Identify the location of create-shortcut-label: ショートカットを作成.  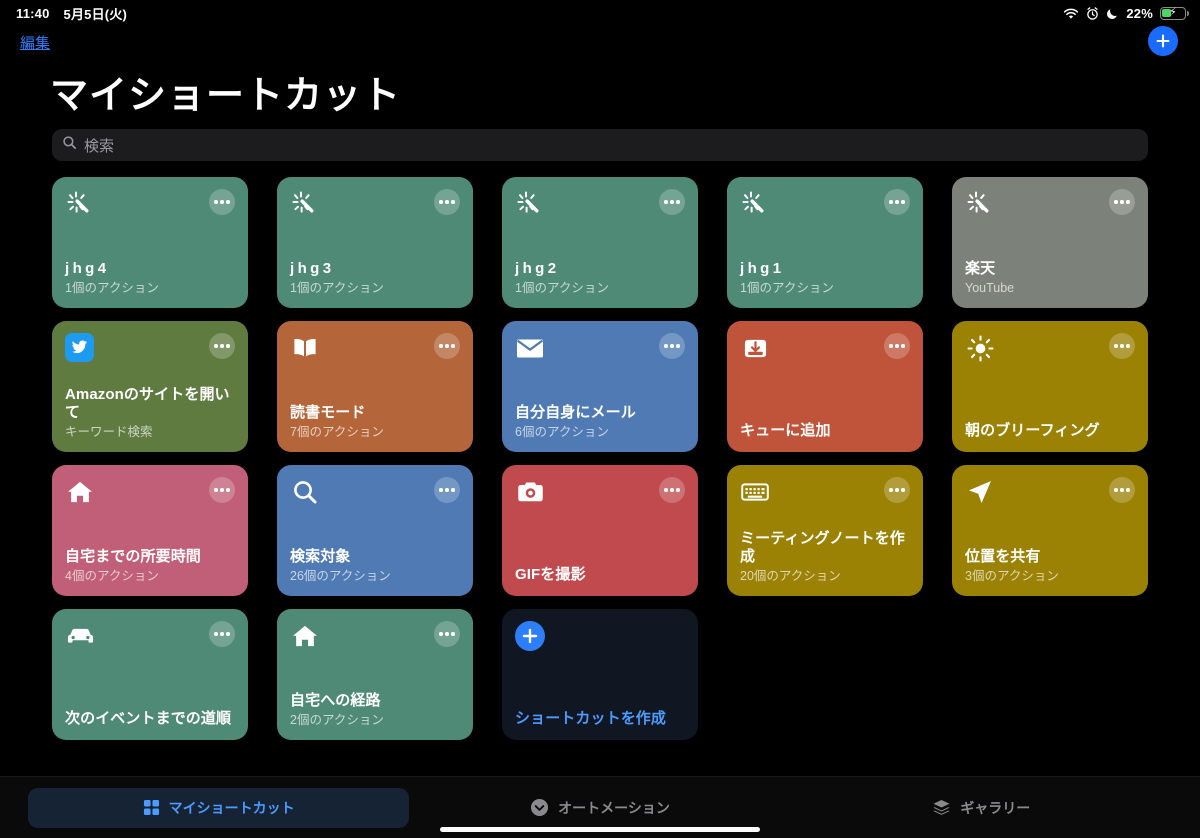
(591, 719).